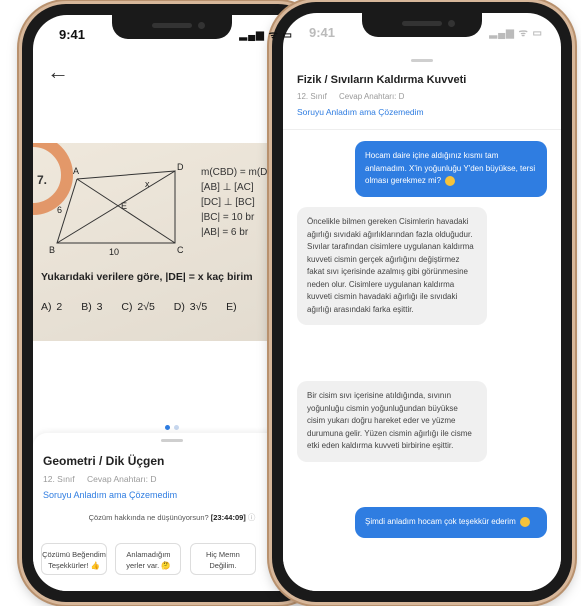 The height and width of the screenshot is (606, 581). I want to click on chat-title: Fizik / Sıvıların Kaldırma Kuvveti, so click(382, 80).